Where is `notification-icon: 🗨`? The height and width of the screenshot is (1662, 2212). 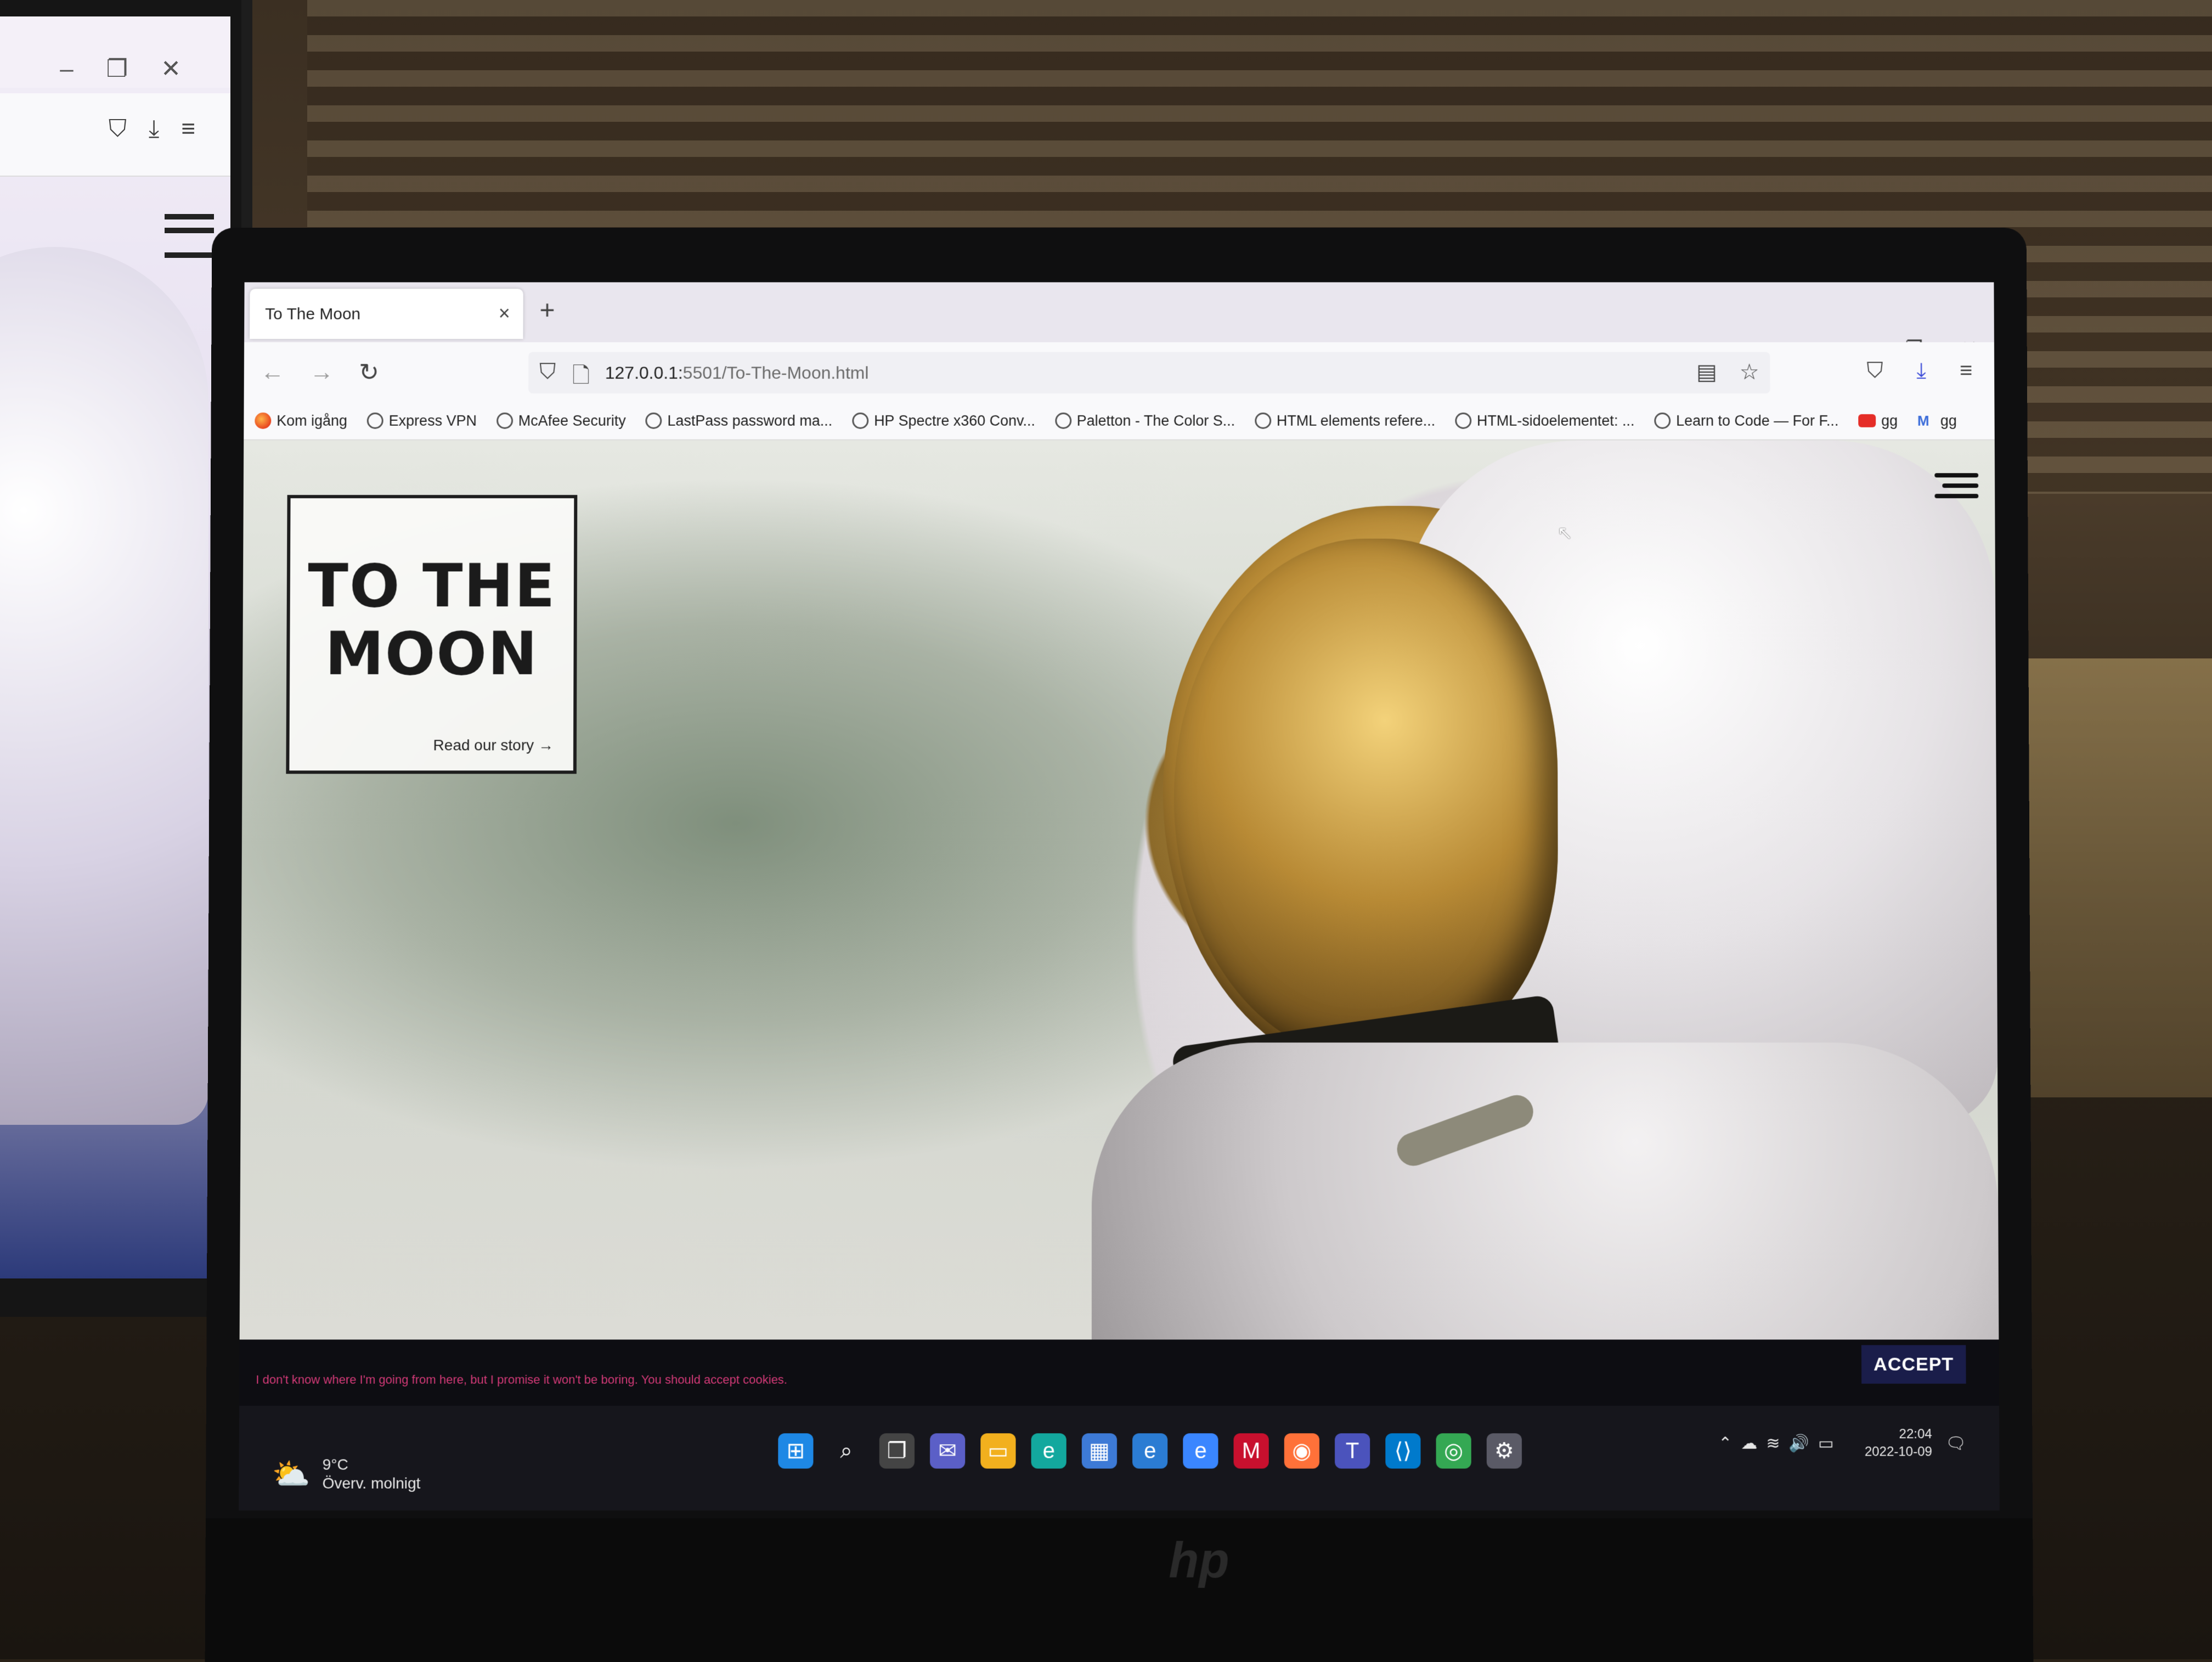
notification-icon: 🗨 is located at coordinates (1956, 1443).